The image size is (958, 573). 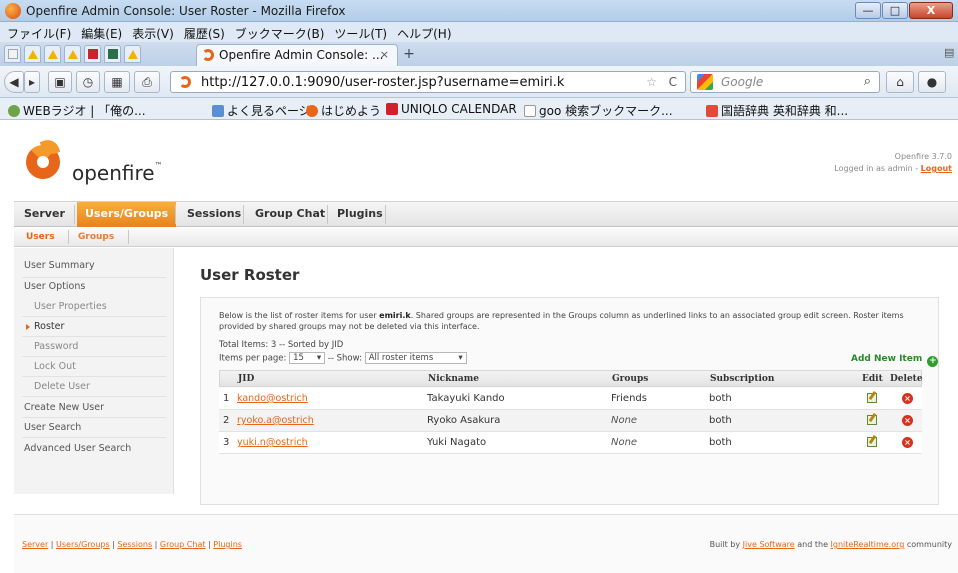 I want to click on extension-button: ●, so click(x=932, y=82).